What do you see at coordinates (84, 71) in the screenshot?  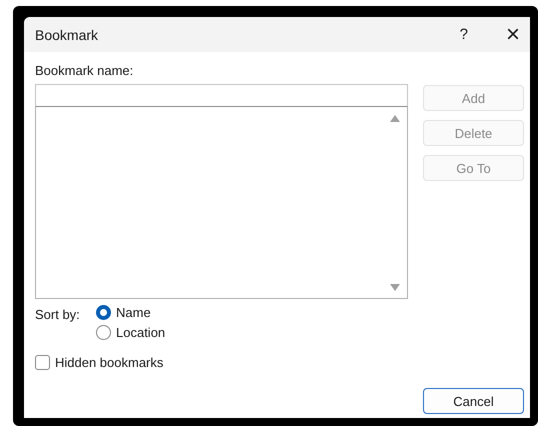 I see `field-label: Bookmark name:` at bounding box center [84, 71].